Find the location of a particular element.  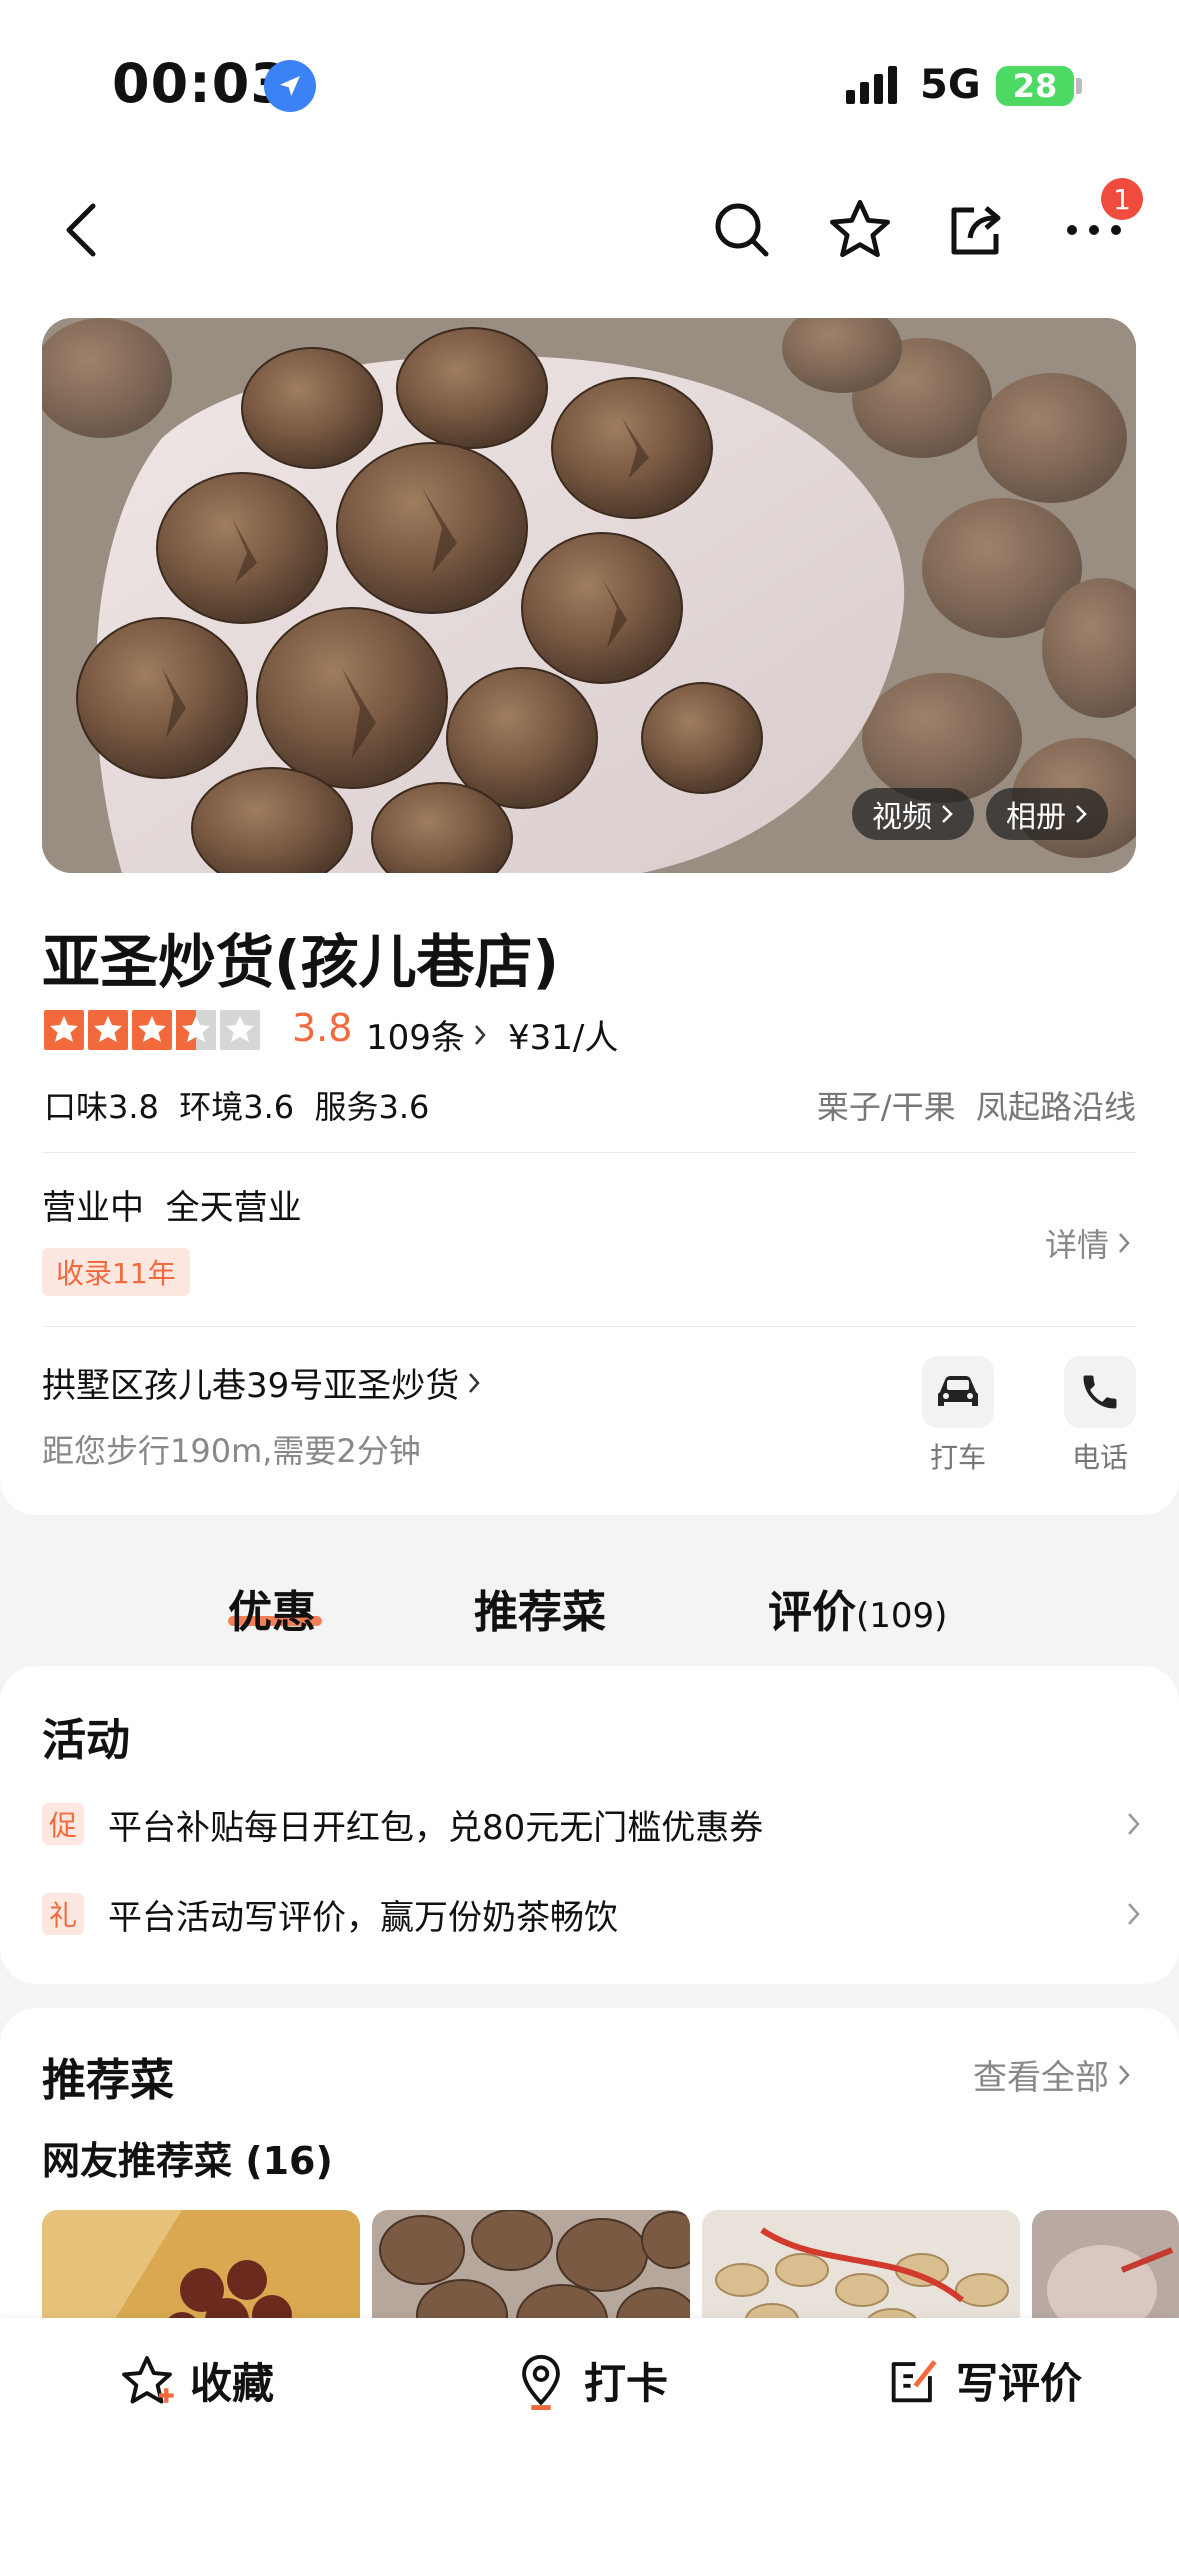

tab-reviews: 评价(109) is located at coordinates (857, 1608).